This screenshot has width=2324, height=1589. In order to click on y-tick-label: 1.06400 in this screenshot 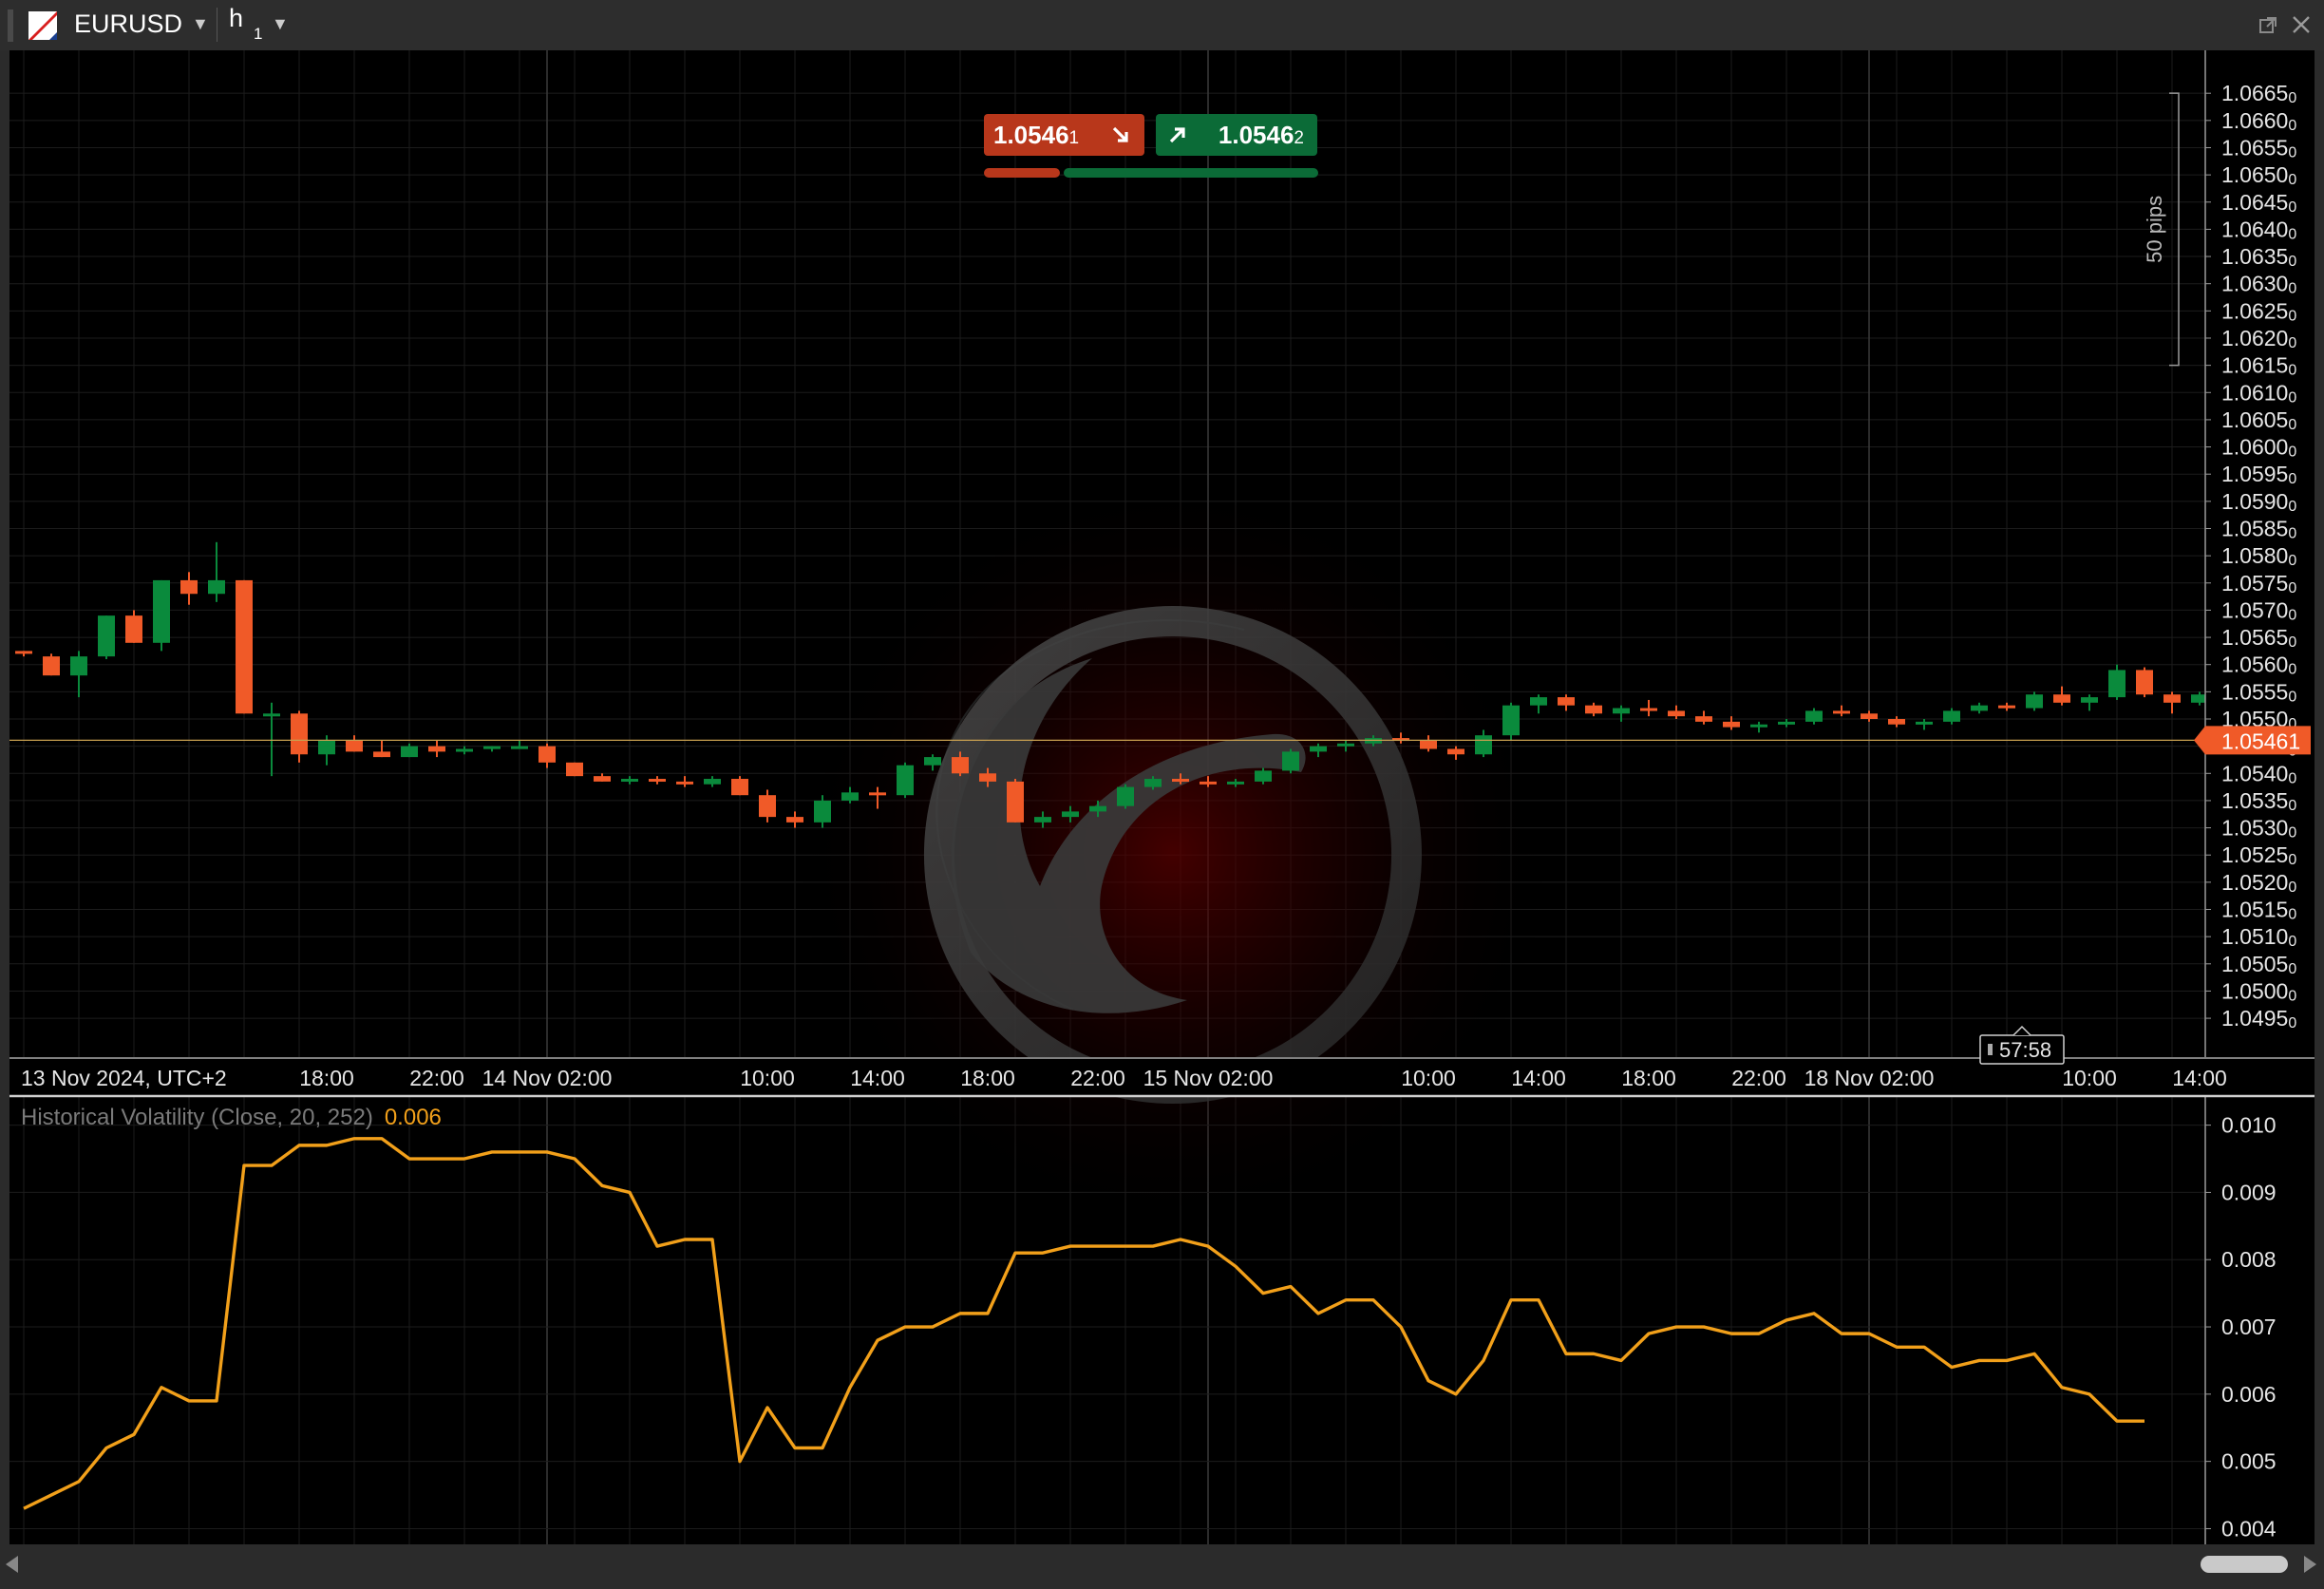, I will do `click(2258, 229)`.